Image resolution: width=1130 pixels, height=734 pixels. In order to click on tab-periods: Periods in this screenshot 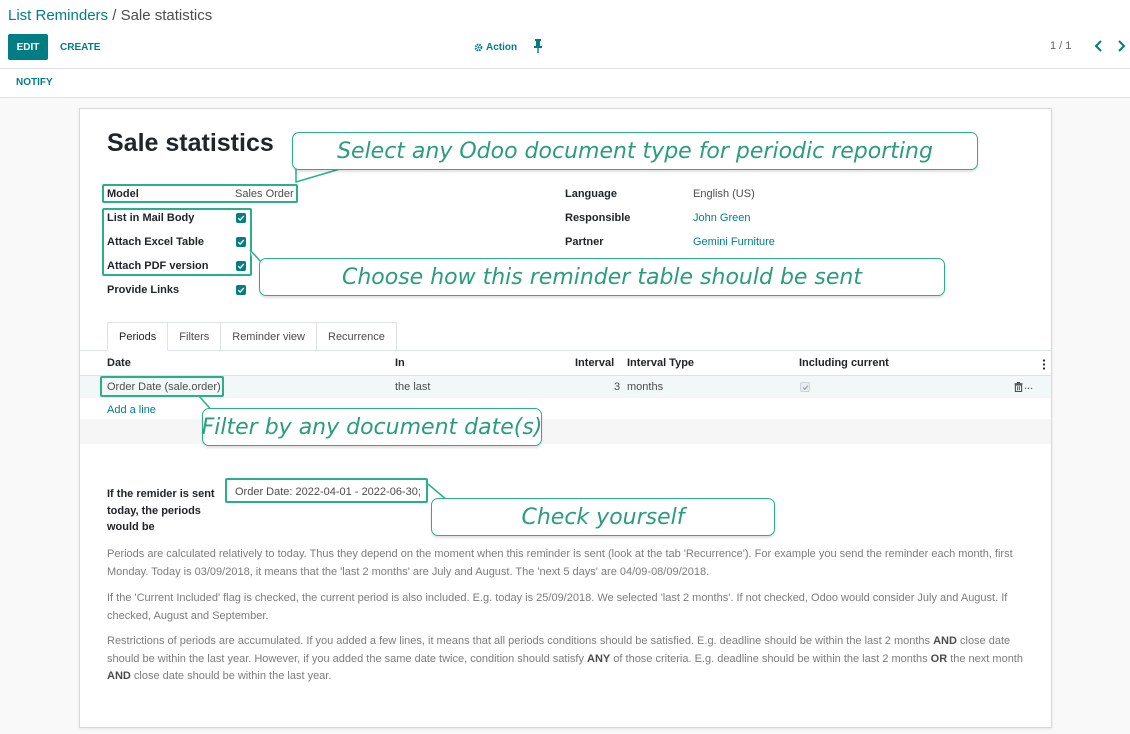, I will do `click(138, 336)`.